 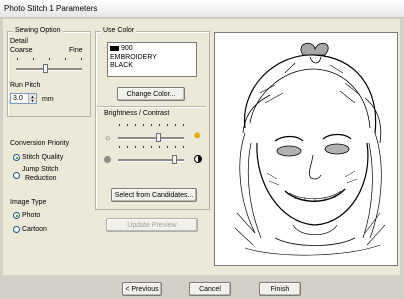 I want to click on run-pitch-unit: mm, so click(x=48, y=99).